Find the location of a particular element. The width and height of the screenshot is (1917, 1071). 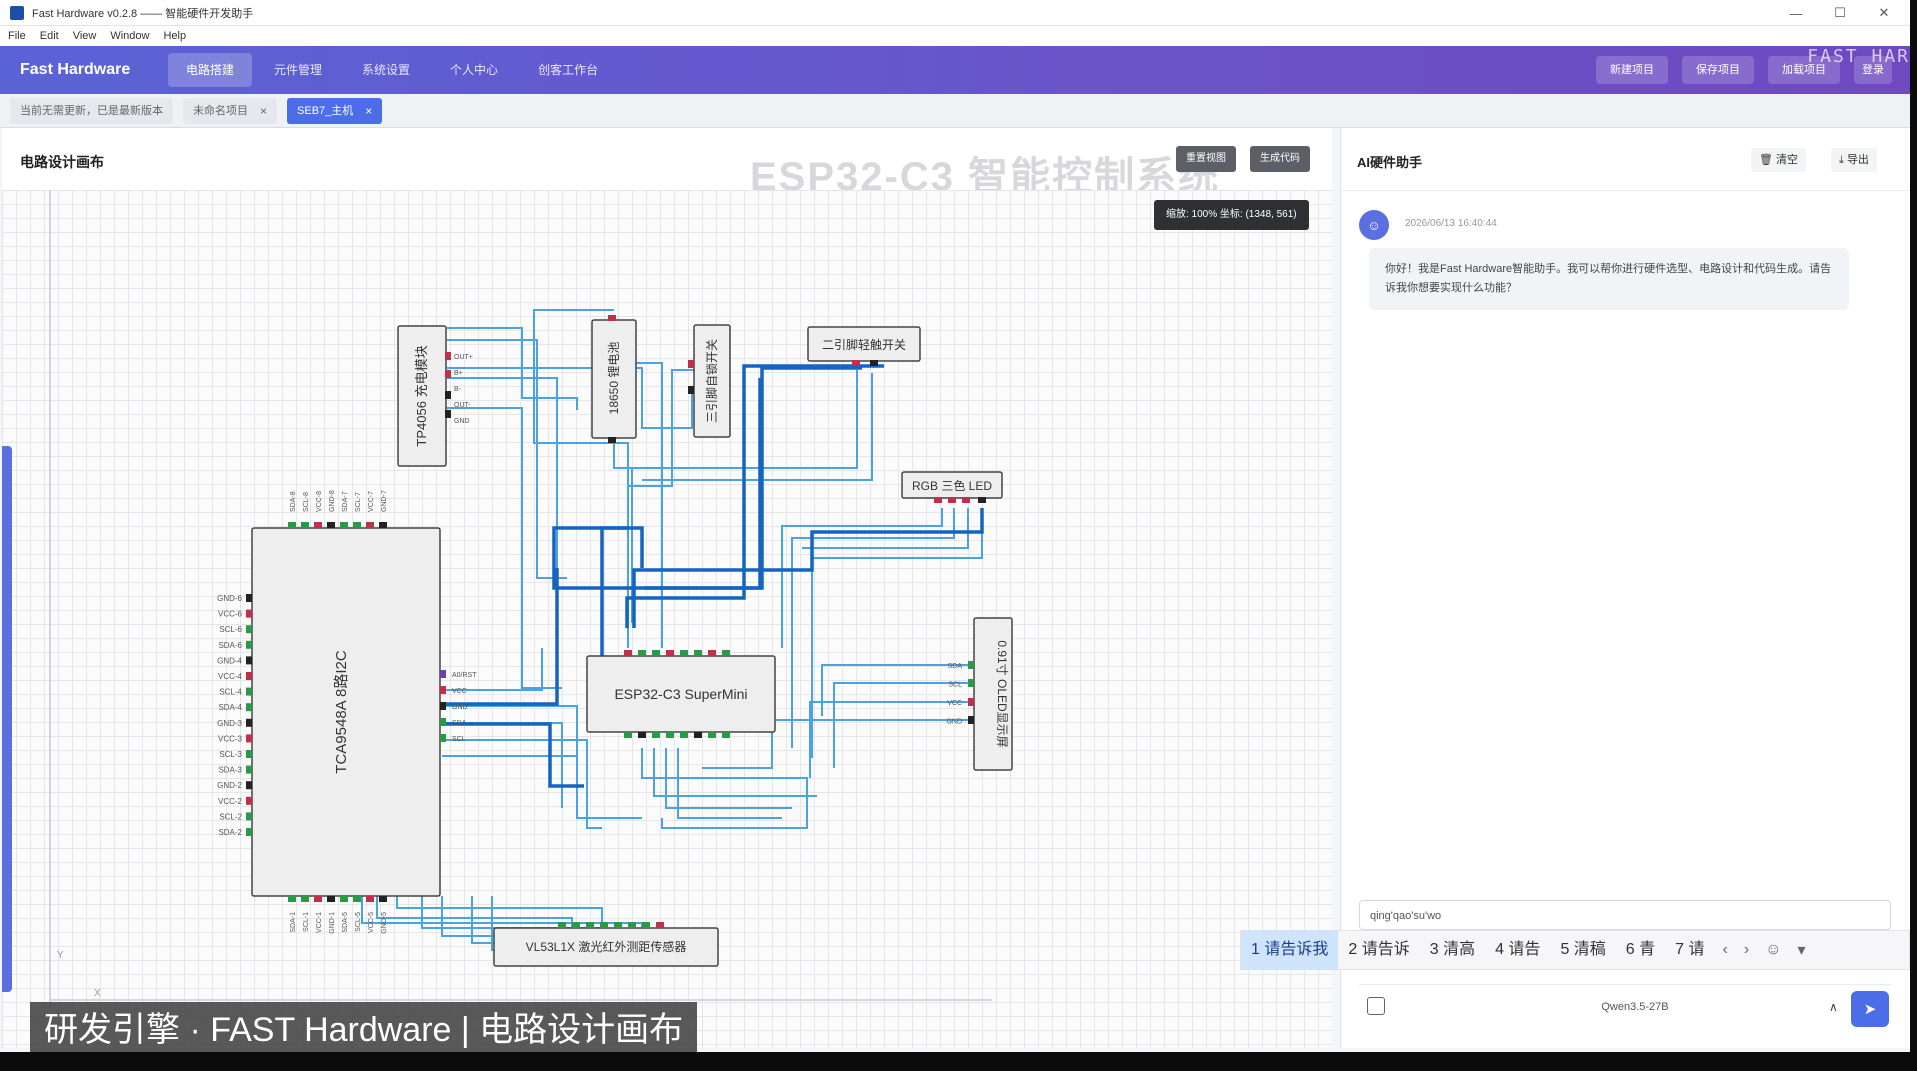

tactile-switch: 二引脚轻触开关 is located at coordinates (864, 346).